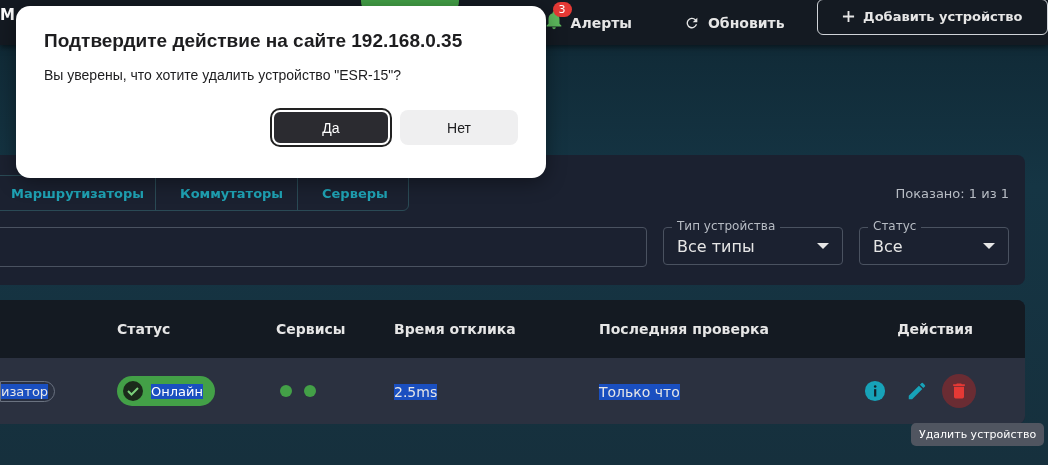  Describe the element at coordinates (734, 22) in the screenshot. I see `refresh-button: Обновить` at that location.